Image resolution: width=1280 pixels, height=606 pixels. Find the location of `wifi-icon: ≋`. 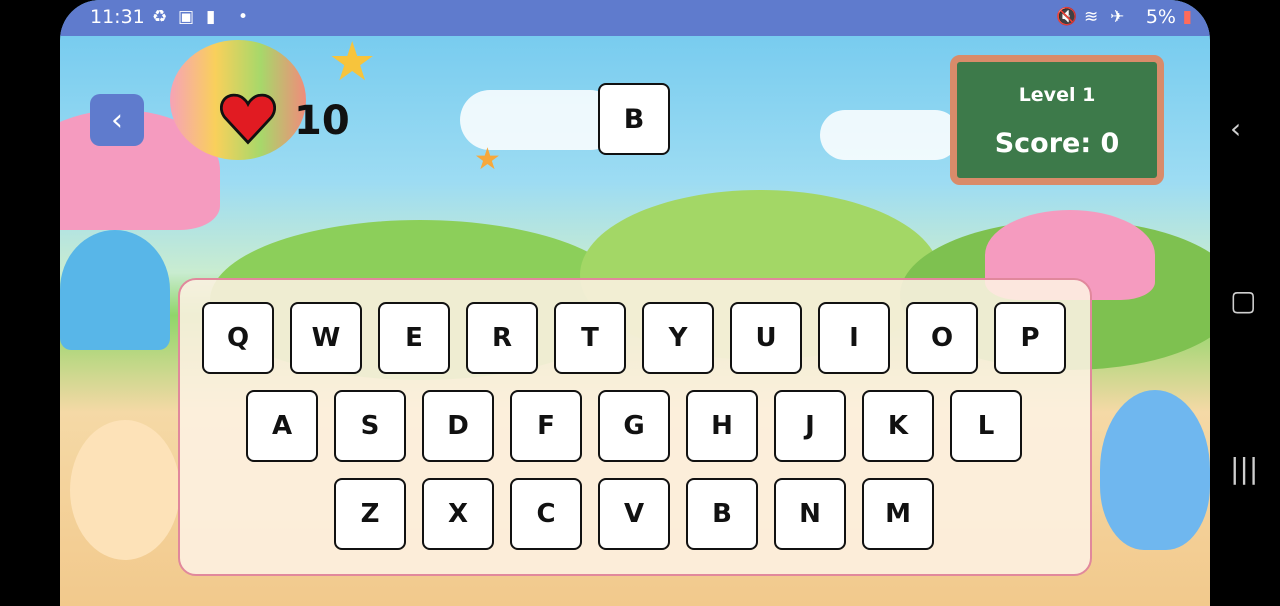

wifi-icon: ≋ is located at coordinates (1091, 17).